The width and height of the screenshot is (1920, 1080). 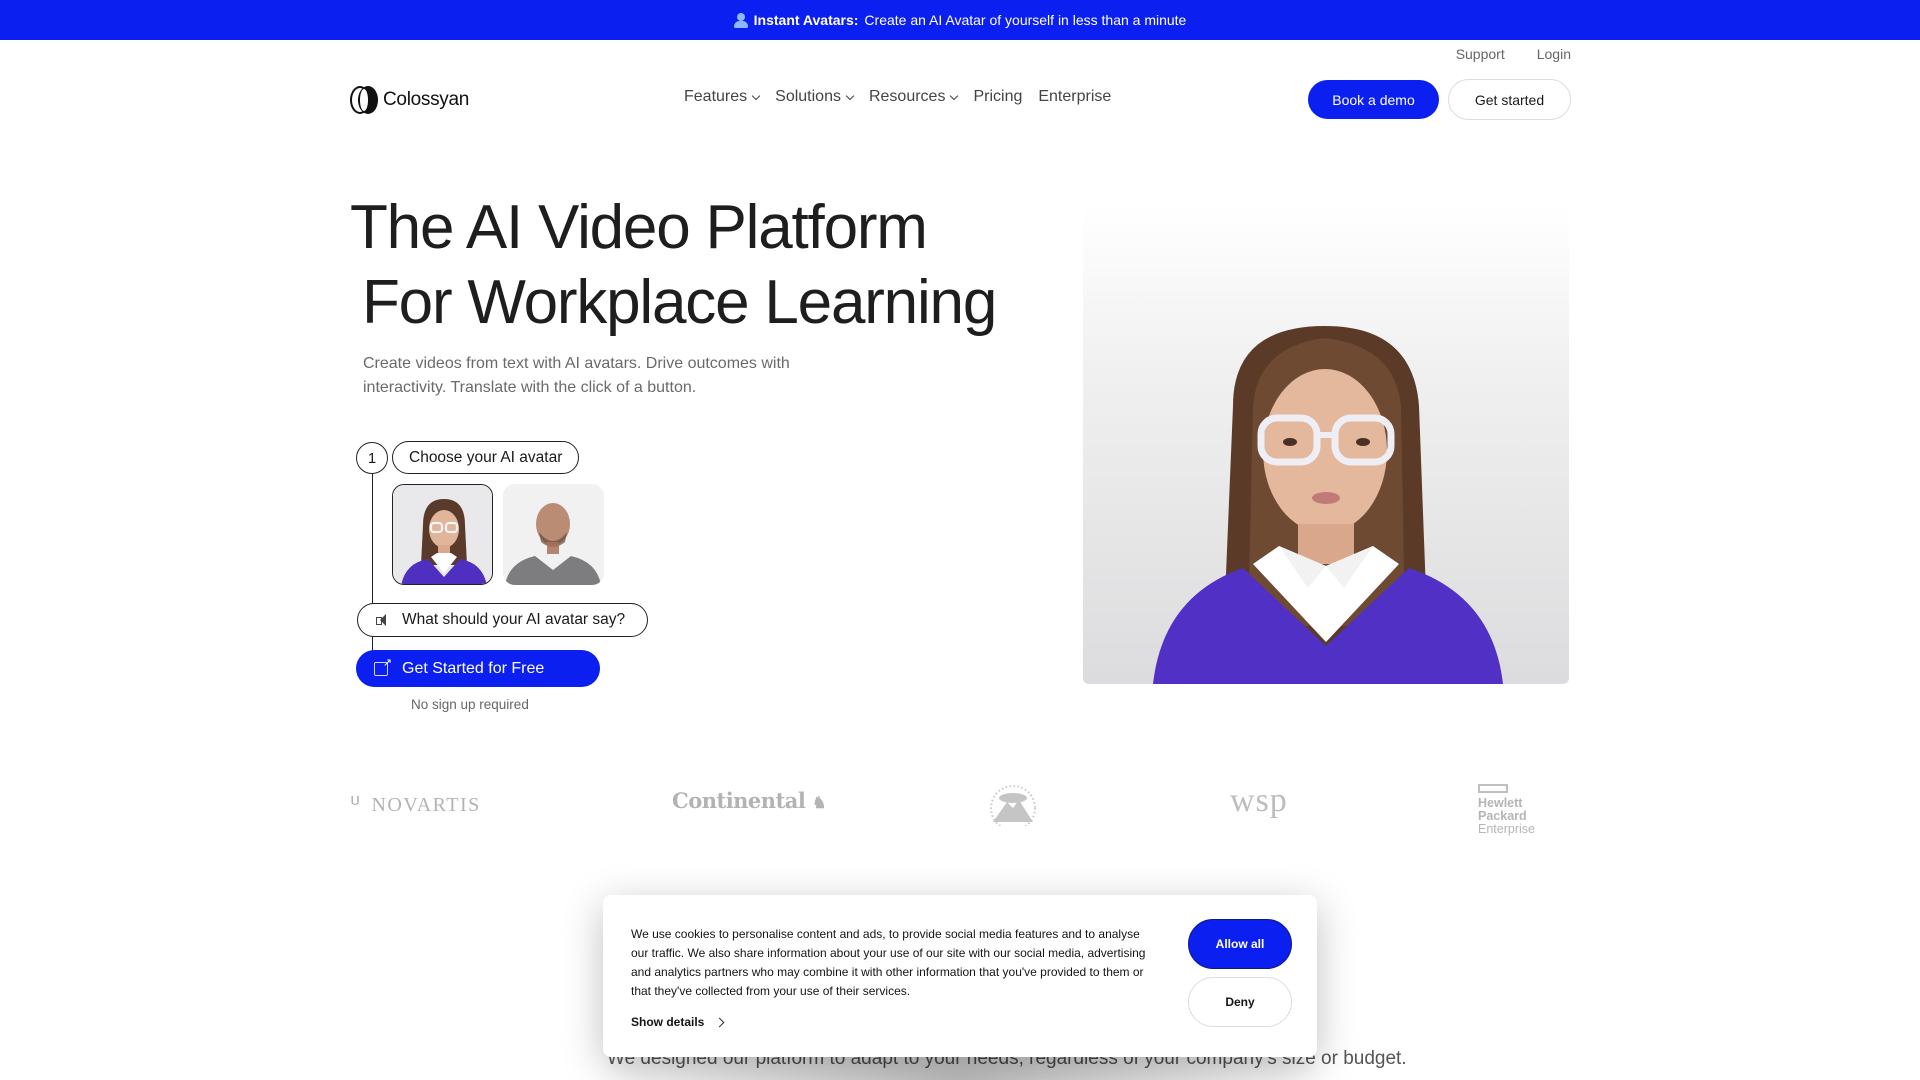 What do you see at coordinates (364, 100) in the screenshot?
I see `colossyan-logo-icon` at bounding box center [364, 100].